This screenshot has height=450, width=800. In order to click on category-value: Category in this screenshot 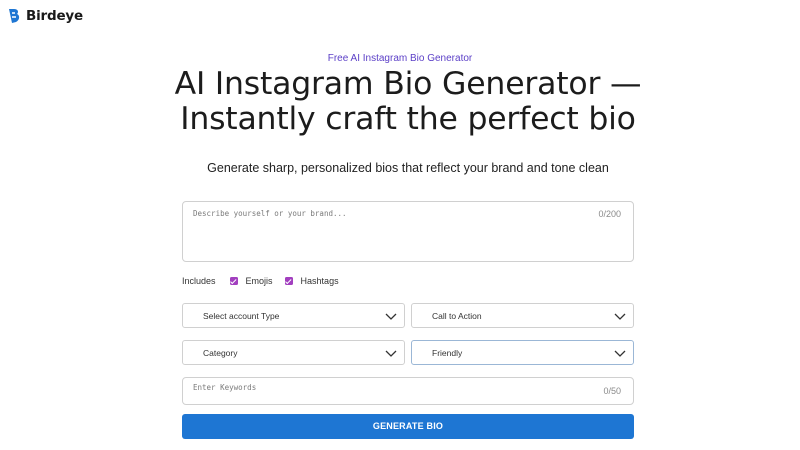, I will do `click(220, 353)`.